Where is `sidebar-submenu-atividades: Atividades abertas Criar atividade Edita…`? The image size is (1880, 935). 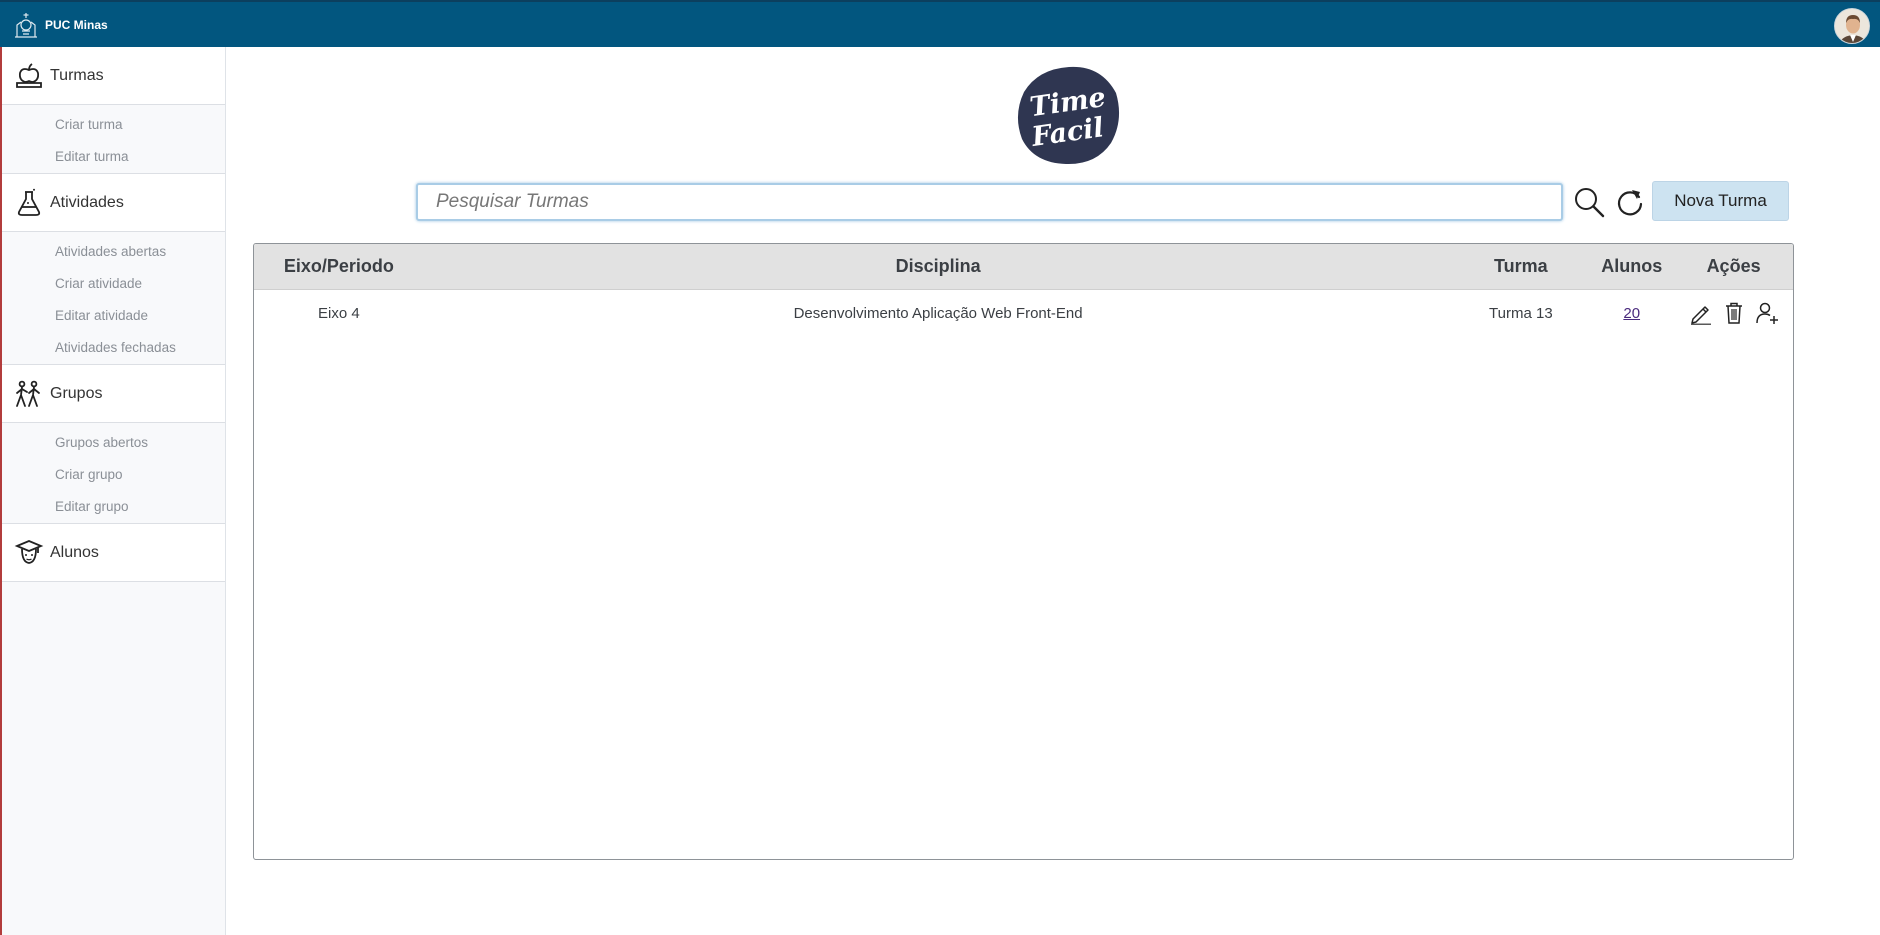
sidebar-submenu-atividades: Atividades abertas Criar atividade Edita… is located at coordinates (113, 298).